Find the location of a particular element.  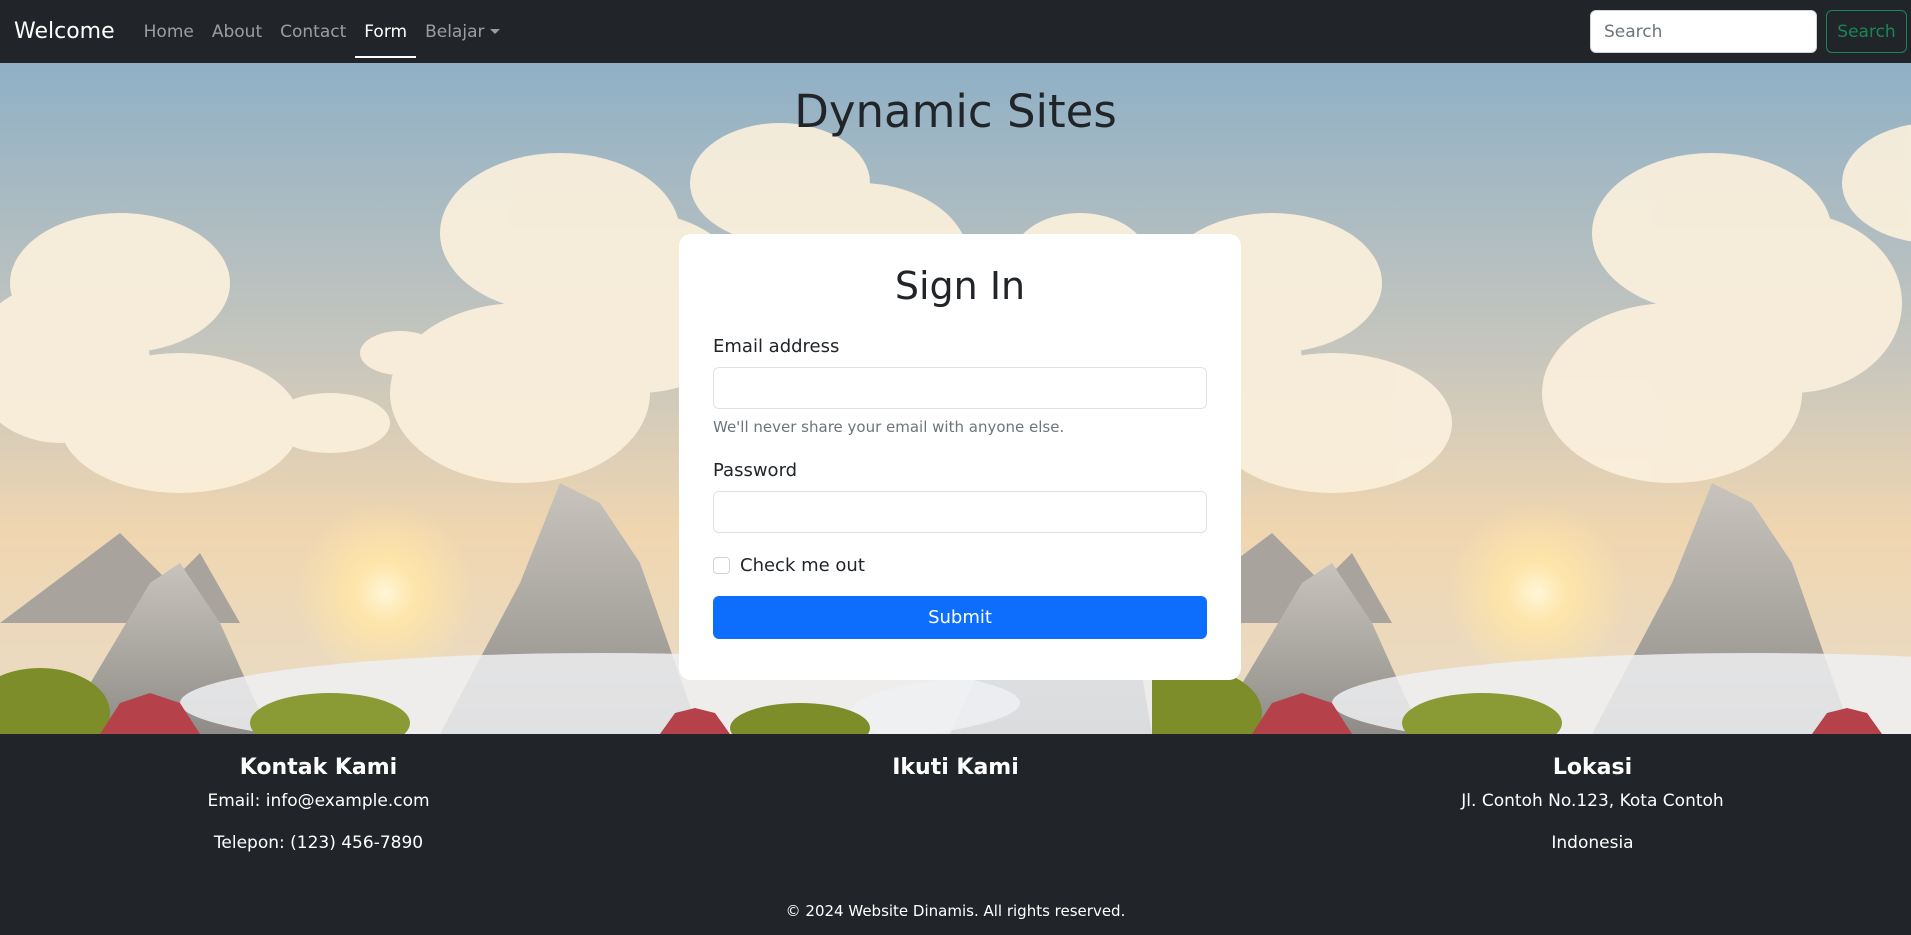

search-button: Search is located at coordinates (1866, 31).